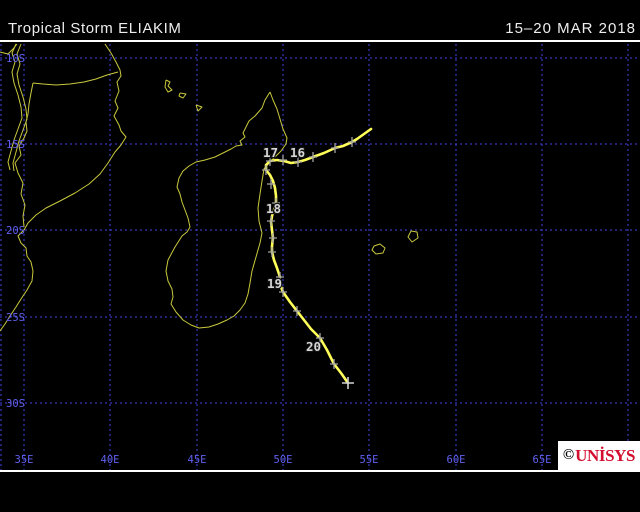 The height and width of the screenshot is (512, 640). What do you see at coordinates (570, 28) in the screenshot?
I see `date-range: 15–20 MAR 2018` at bounding box center [570, 28].